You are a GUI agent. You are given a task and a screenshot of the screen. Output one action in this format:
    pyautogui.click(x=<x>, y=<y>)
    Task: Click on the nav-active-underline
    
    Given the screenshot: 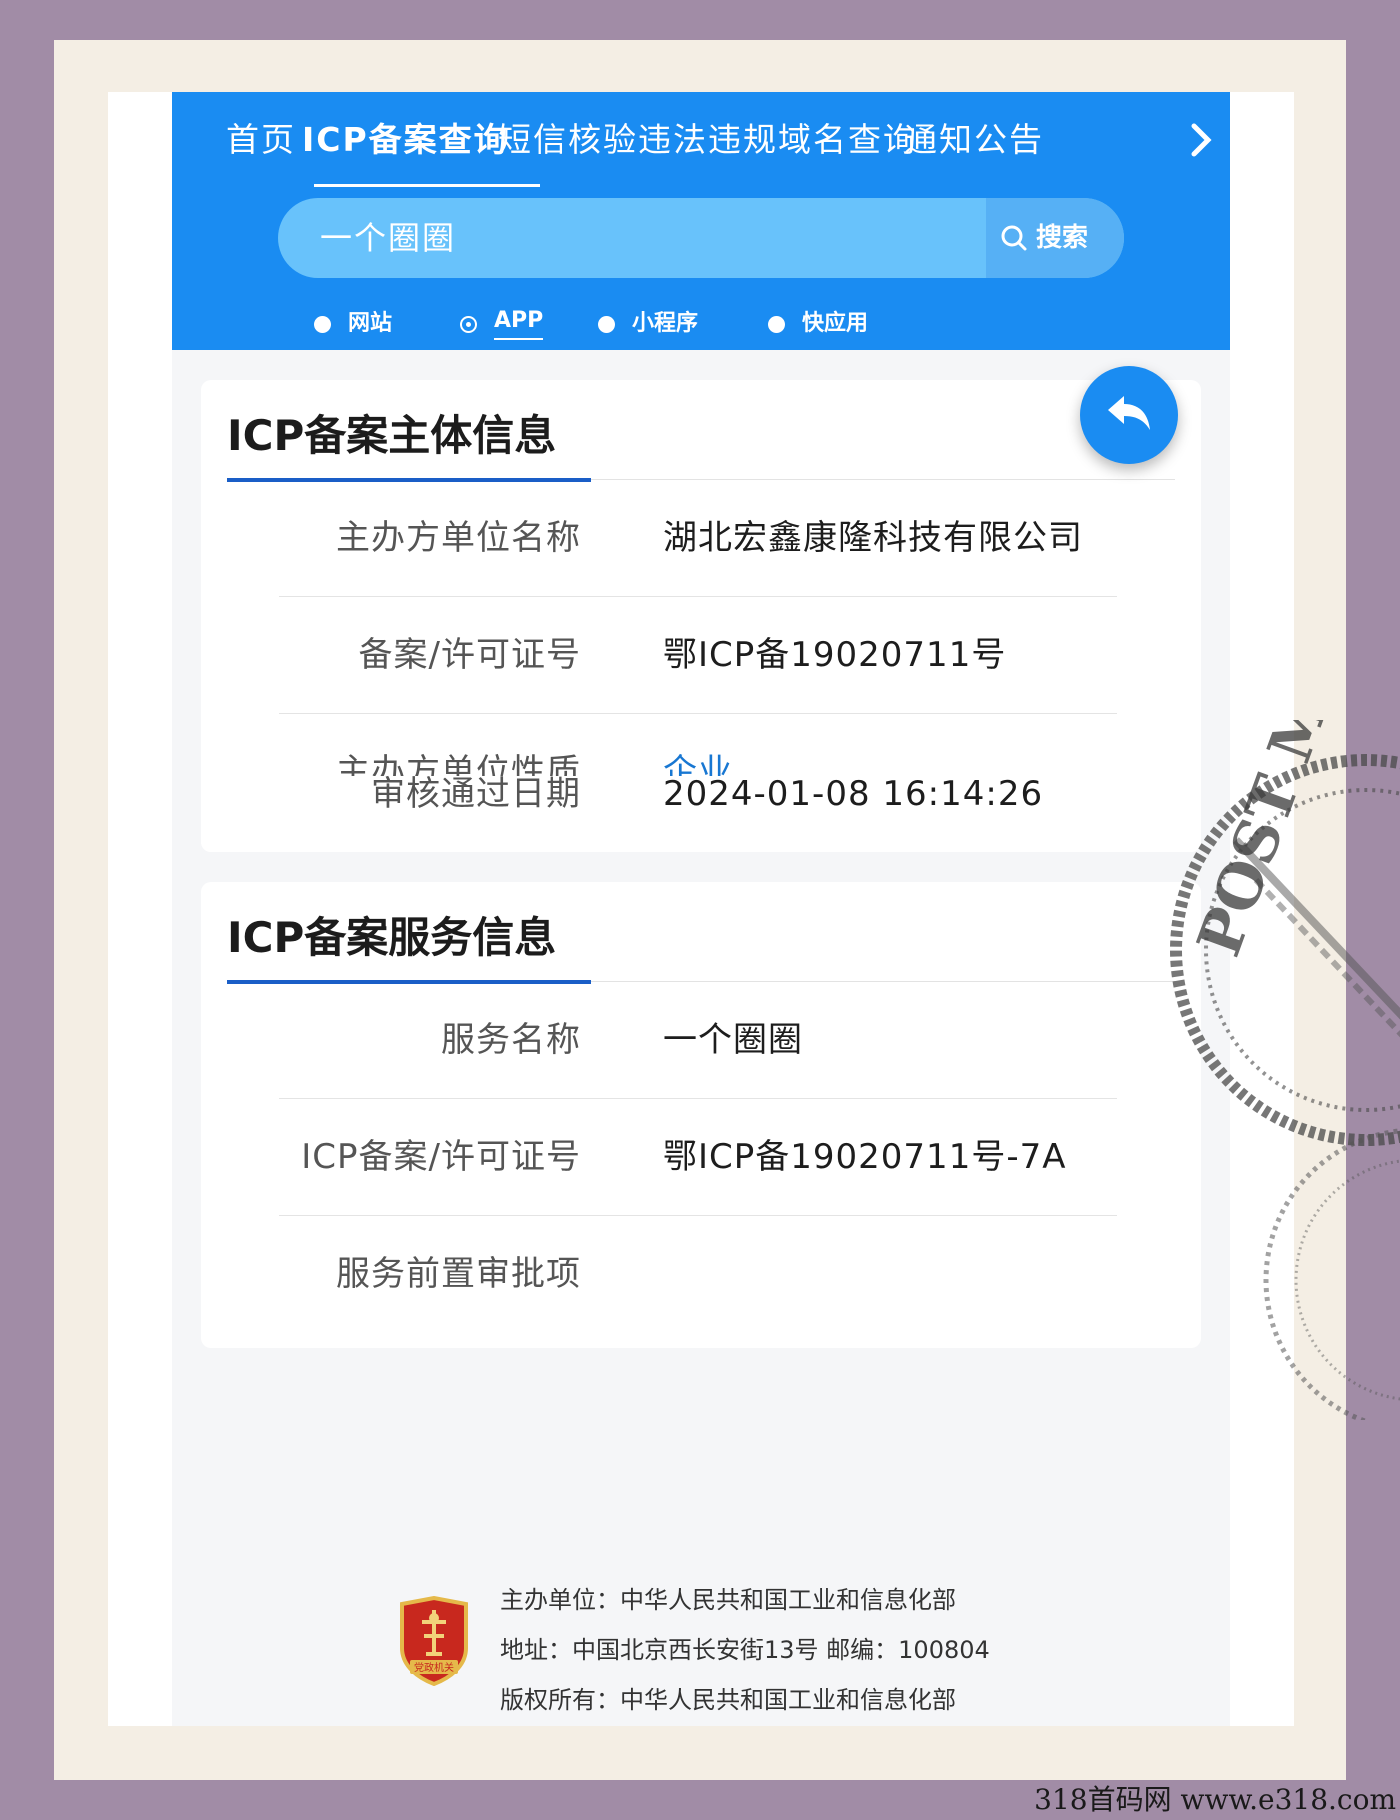 What is the action you would take?
    pyautogui.click(x=427, y=185)
    